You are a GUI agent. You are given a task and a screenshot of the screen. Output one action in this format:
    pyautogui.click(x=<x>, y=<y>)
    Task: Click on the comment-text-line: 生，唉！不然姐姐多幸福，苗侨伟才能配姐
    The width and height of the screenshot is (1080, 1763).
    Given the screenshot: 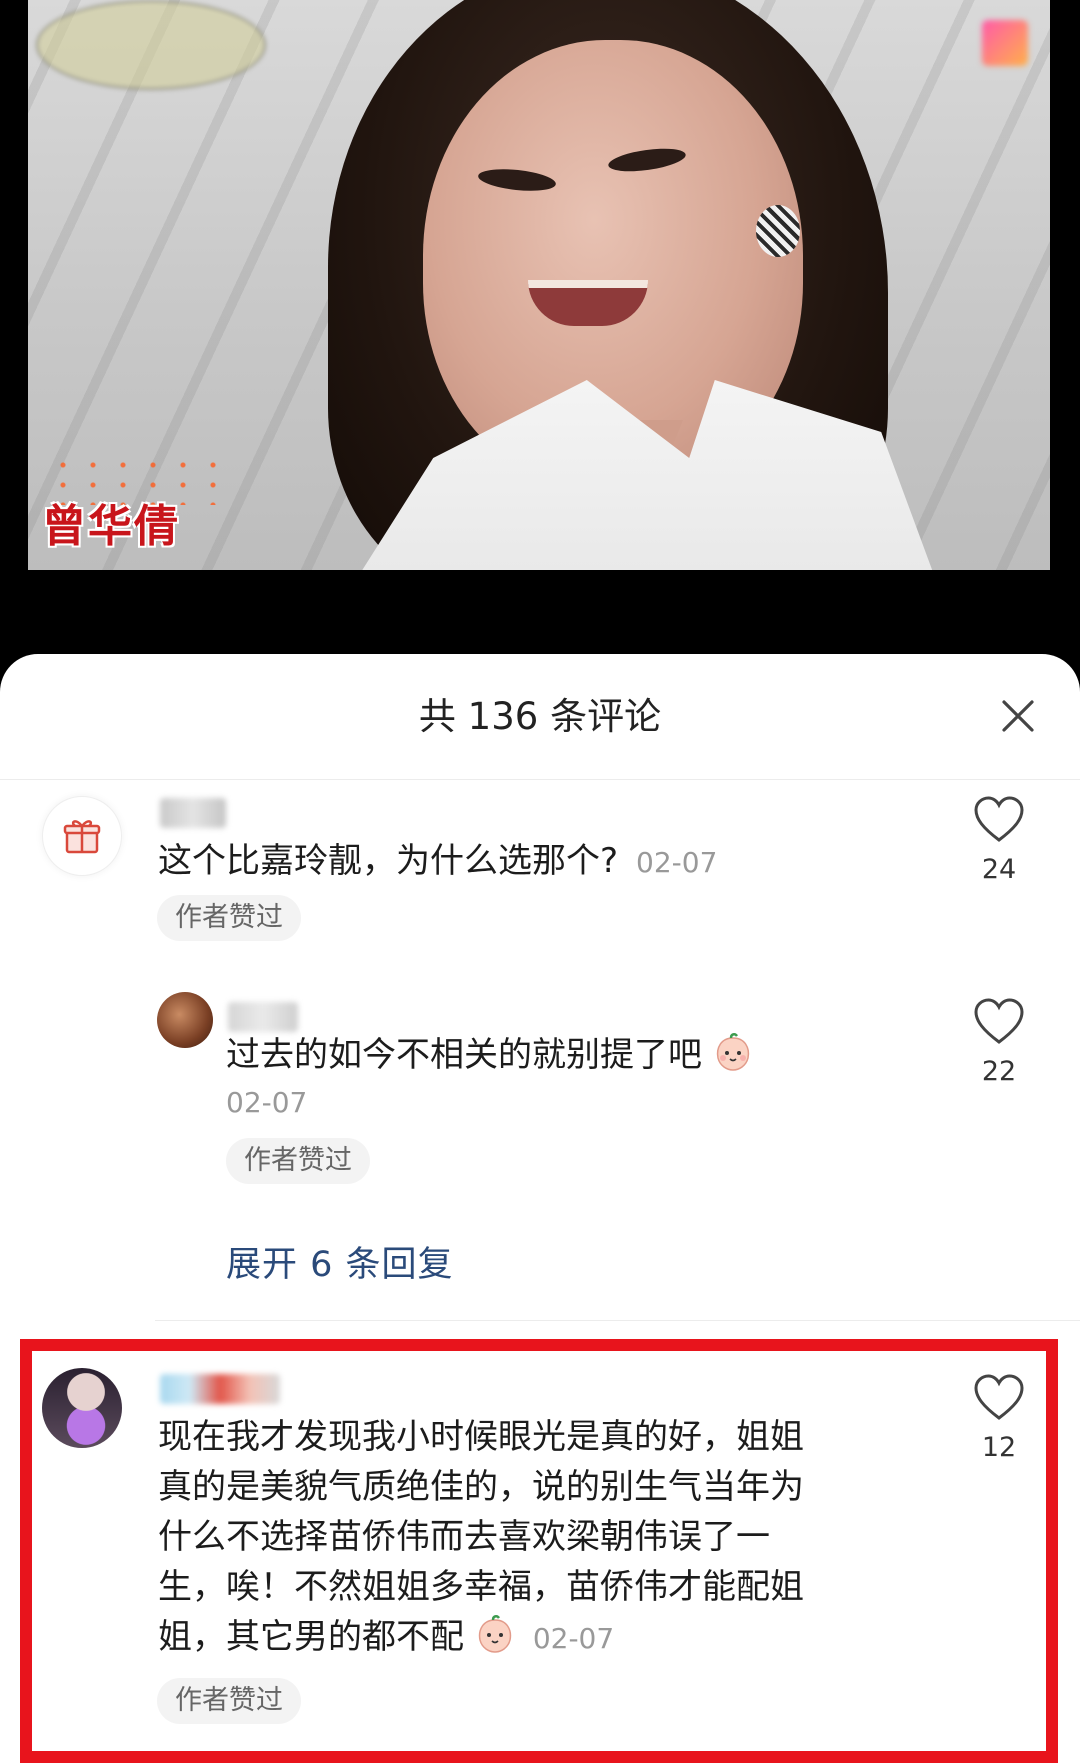 What is the action you would take?
    pyautogui.click(x=481, y=1587)
    